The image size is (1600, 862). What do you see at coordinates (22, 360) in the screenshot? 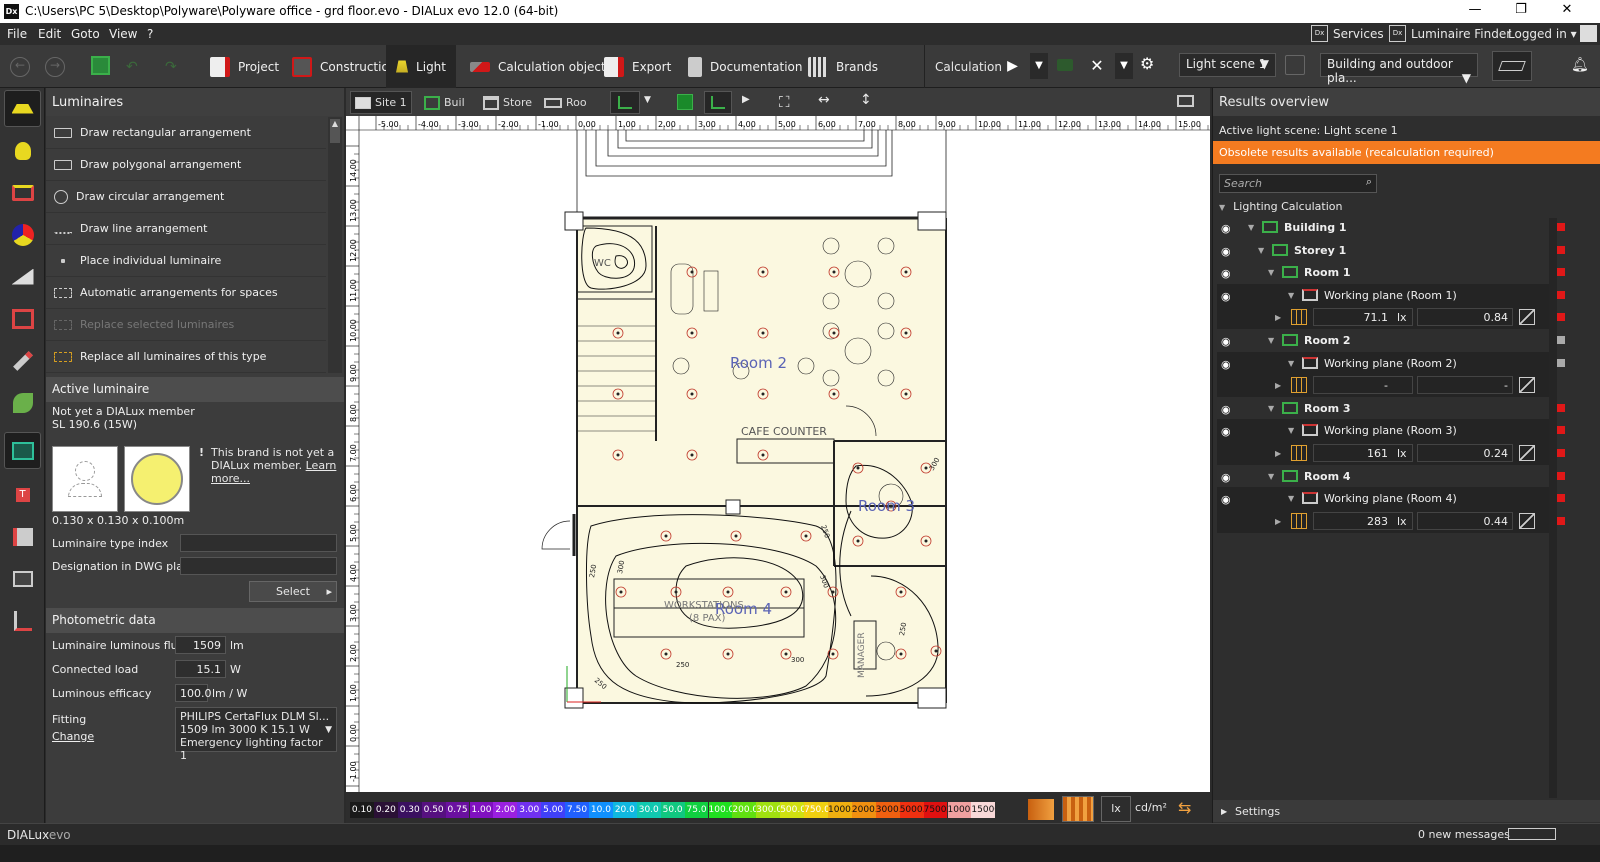
I see `wrench-icon` at bounding box center [22, 360].